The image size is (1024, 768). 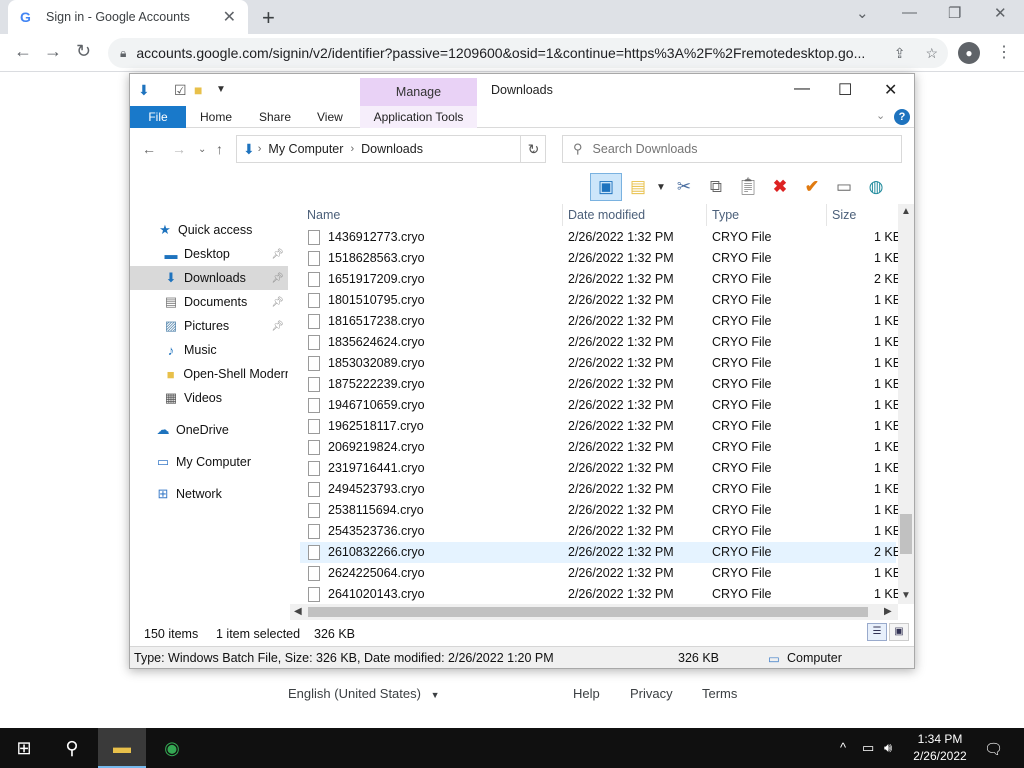 I want to click on forward-icon: →, so click(x=53, y=51).